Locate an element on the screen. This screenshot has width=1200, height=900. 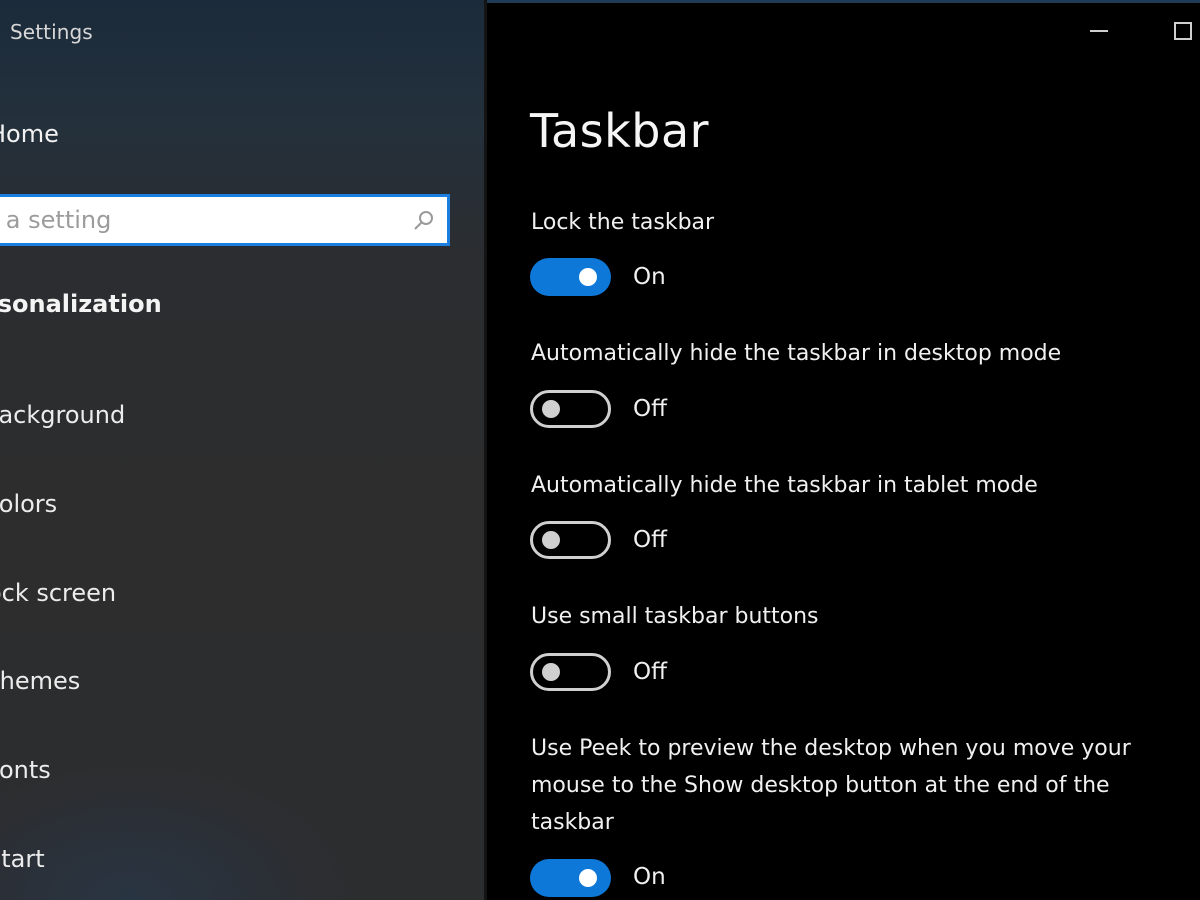
app-title: Settings is located at coordinates (51, 32).